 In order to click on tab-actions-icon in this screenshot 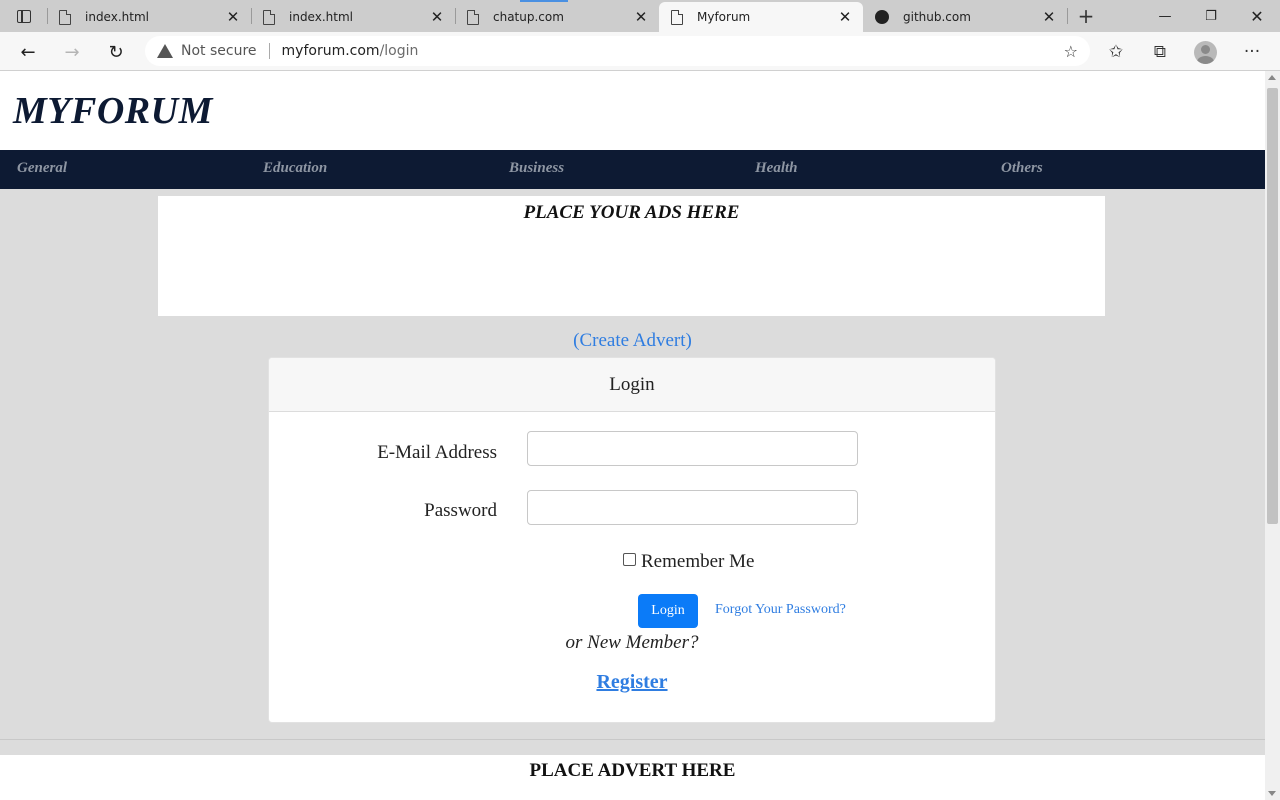, I will do `click(24, 16)`.